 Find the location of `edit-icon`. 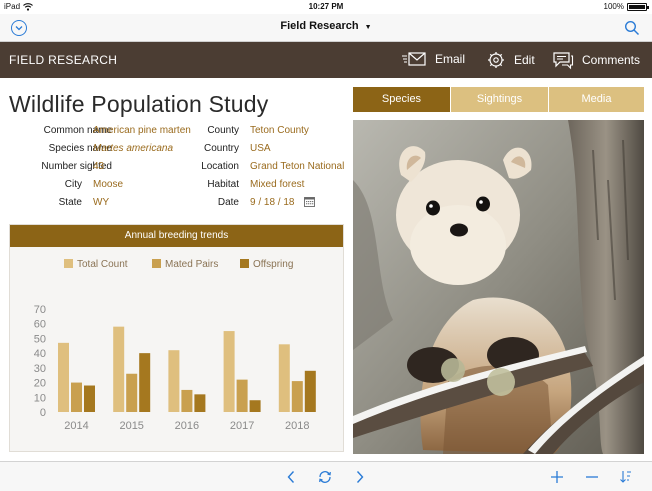

edit-icon is located at coordinates (496, 60).